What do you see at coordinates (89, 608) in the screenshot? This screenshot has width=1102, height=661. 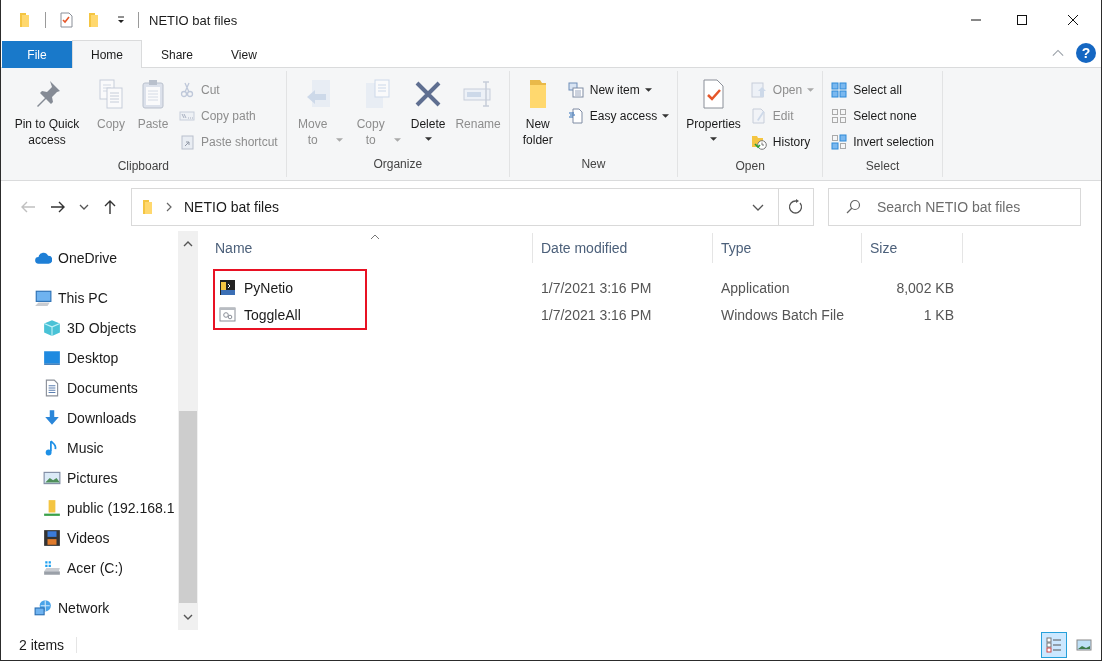 I see `nav-item: Network` at bounding box center [89, 608].